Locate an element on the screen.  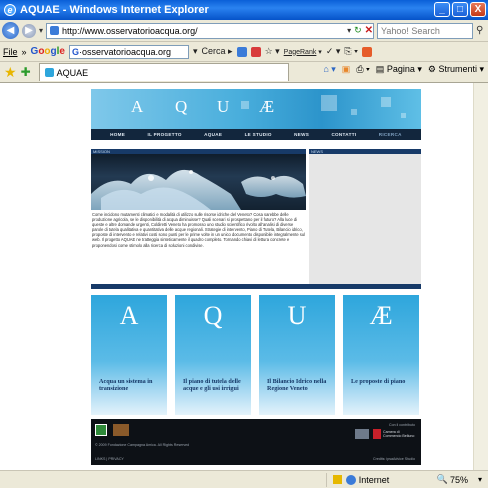
page-menu: ▤ Pagina ▾ is located at coordinates (399, 69).